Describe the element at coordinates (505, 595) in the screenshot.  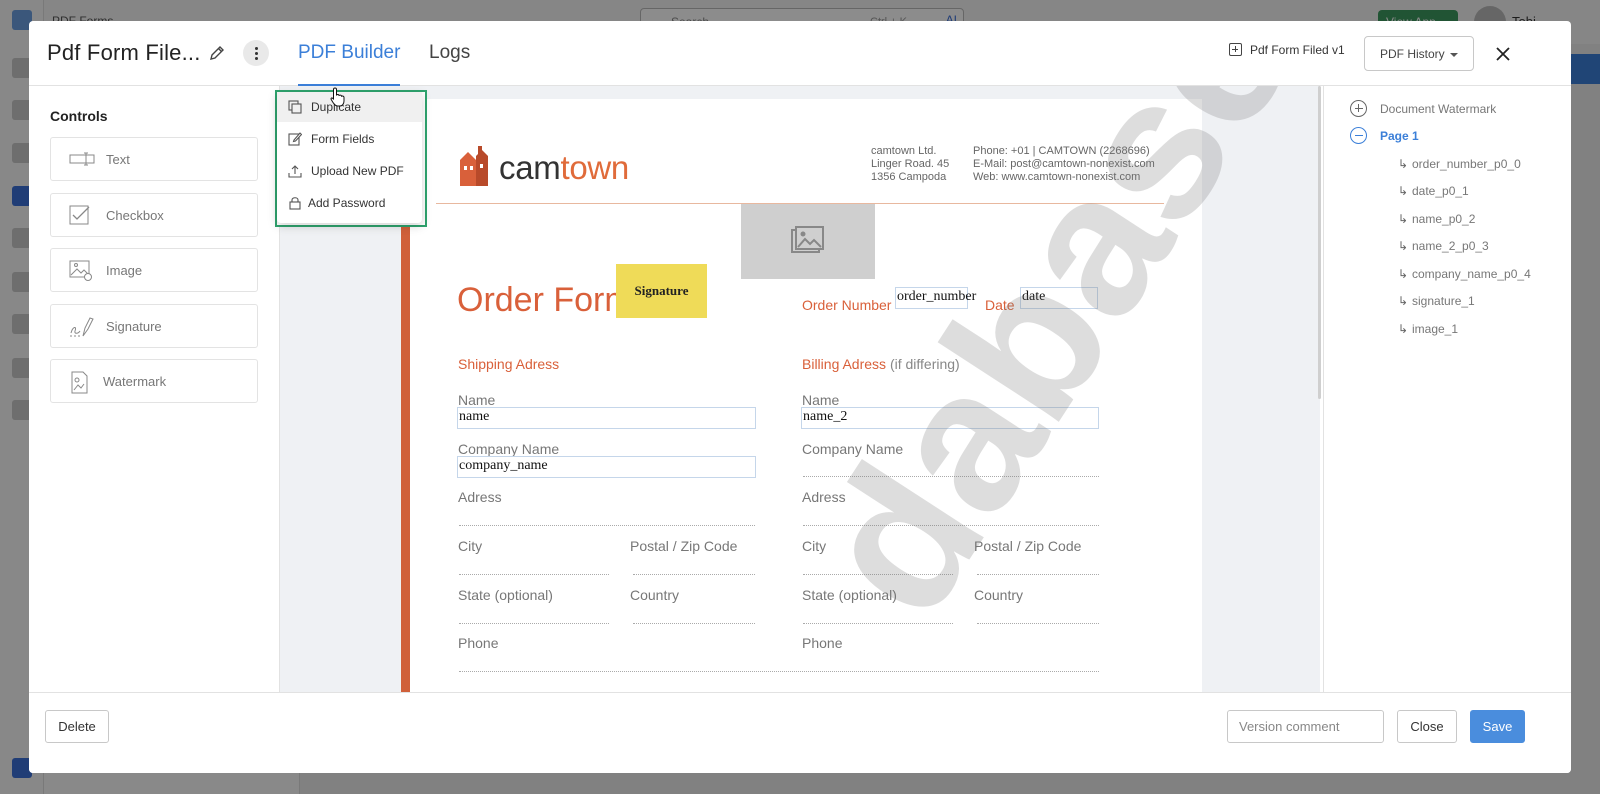
I see `state-label: State (optional)` at that location.